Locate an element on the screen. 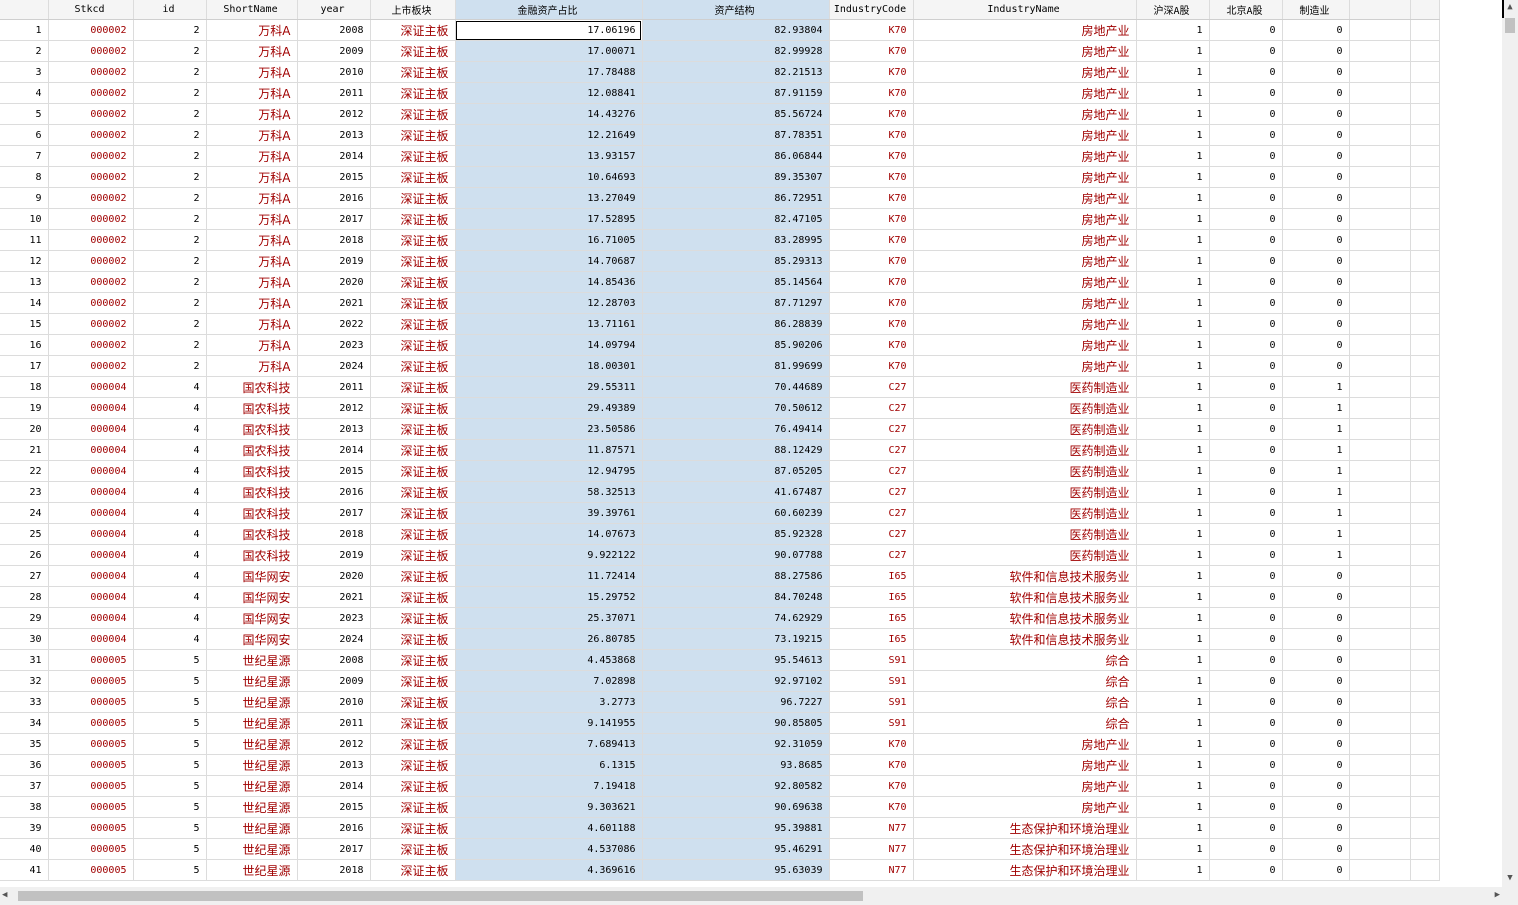  cell-financial-asset-ratio: 12.08841 is located at coordinates (549, 93).